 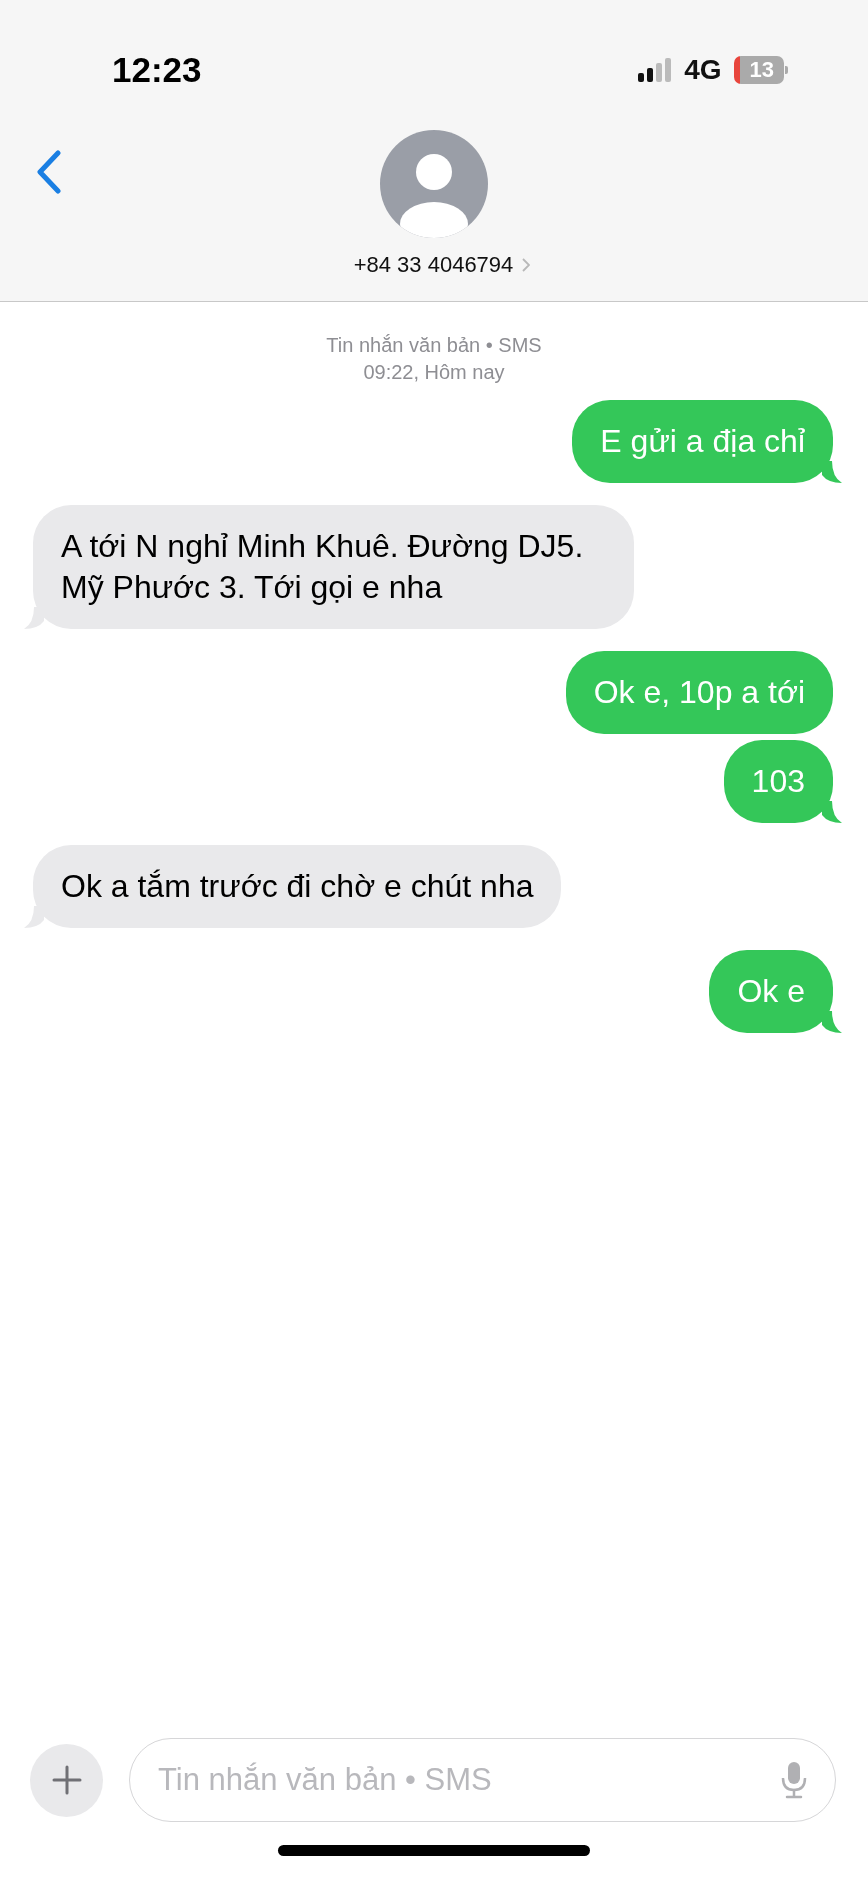 I want to click on signal-icon, so click(x=655, y=70).